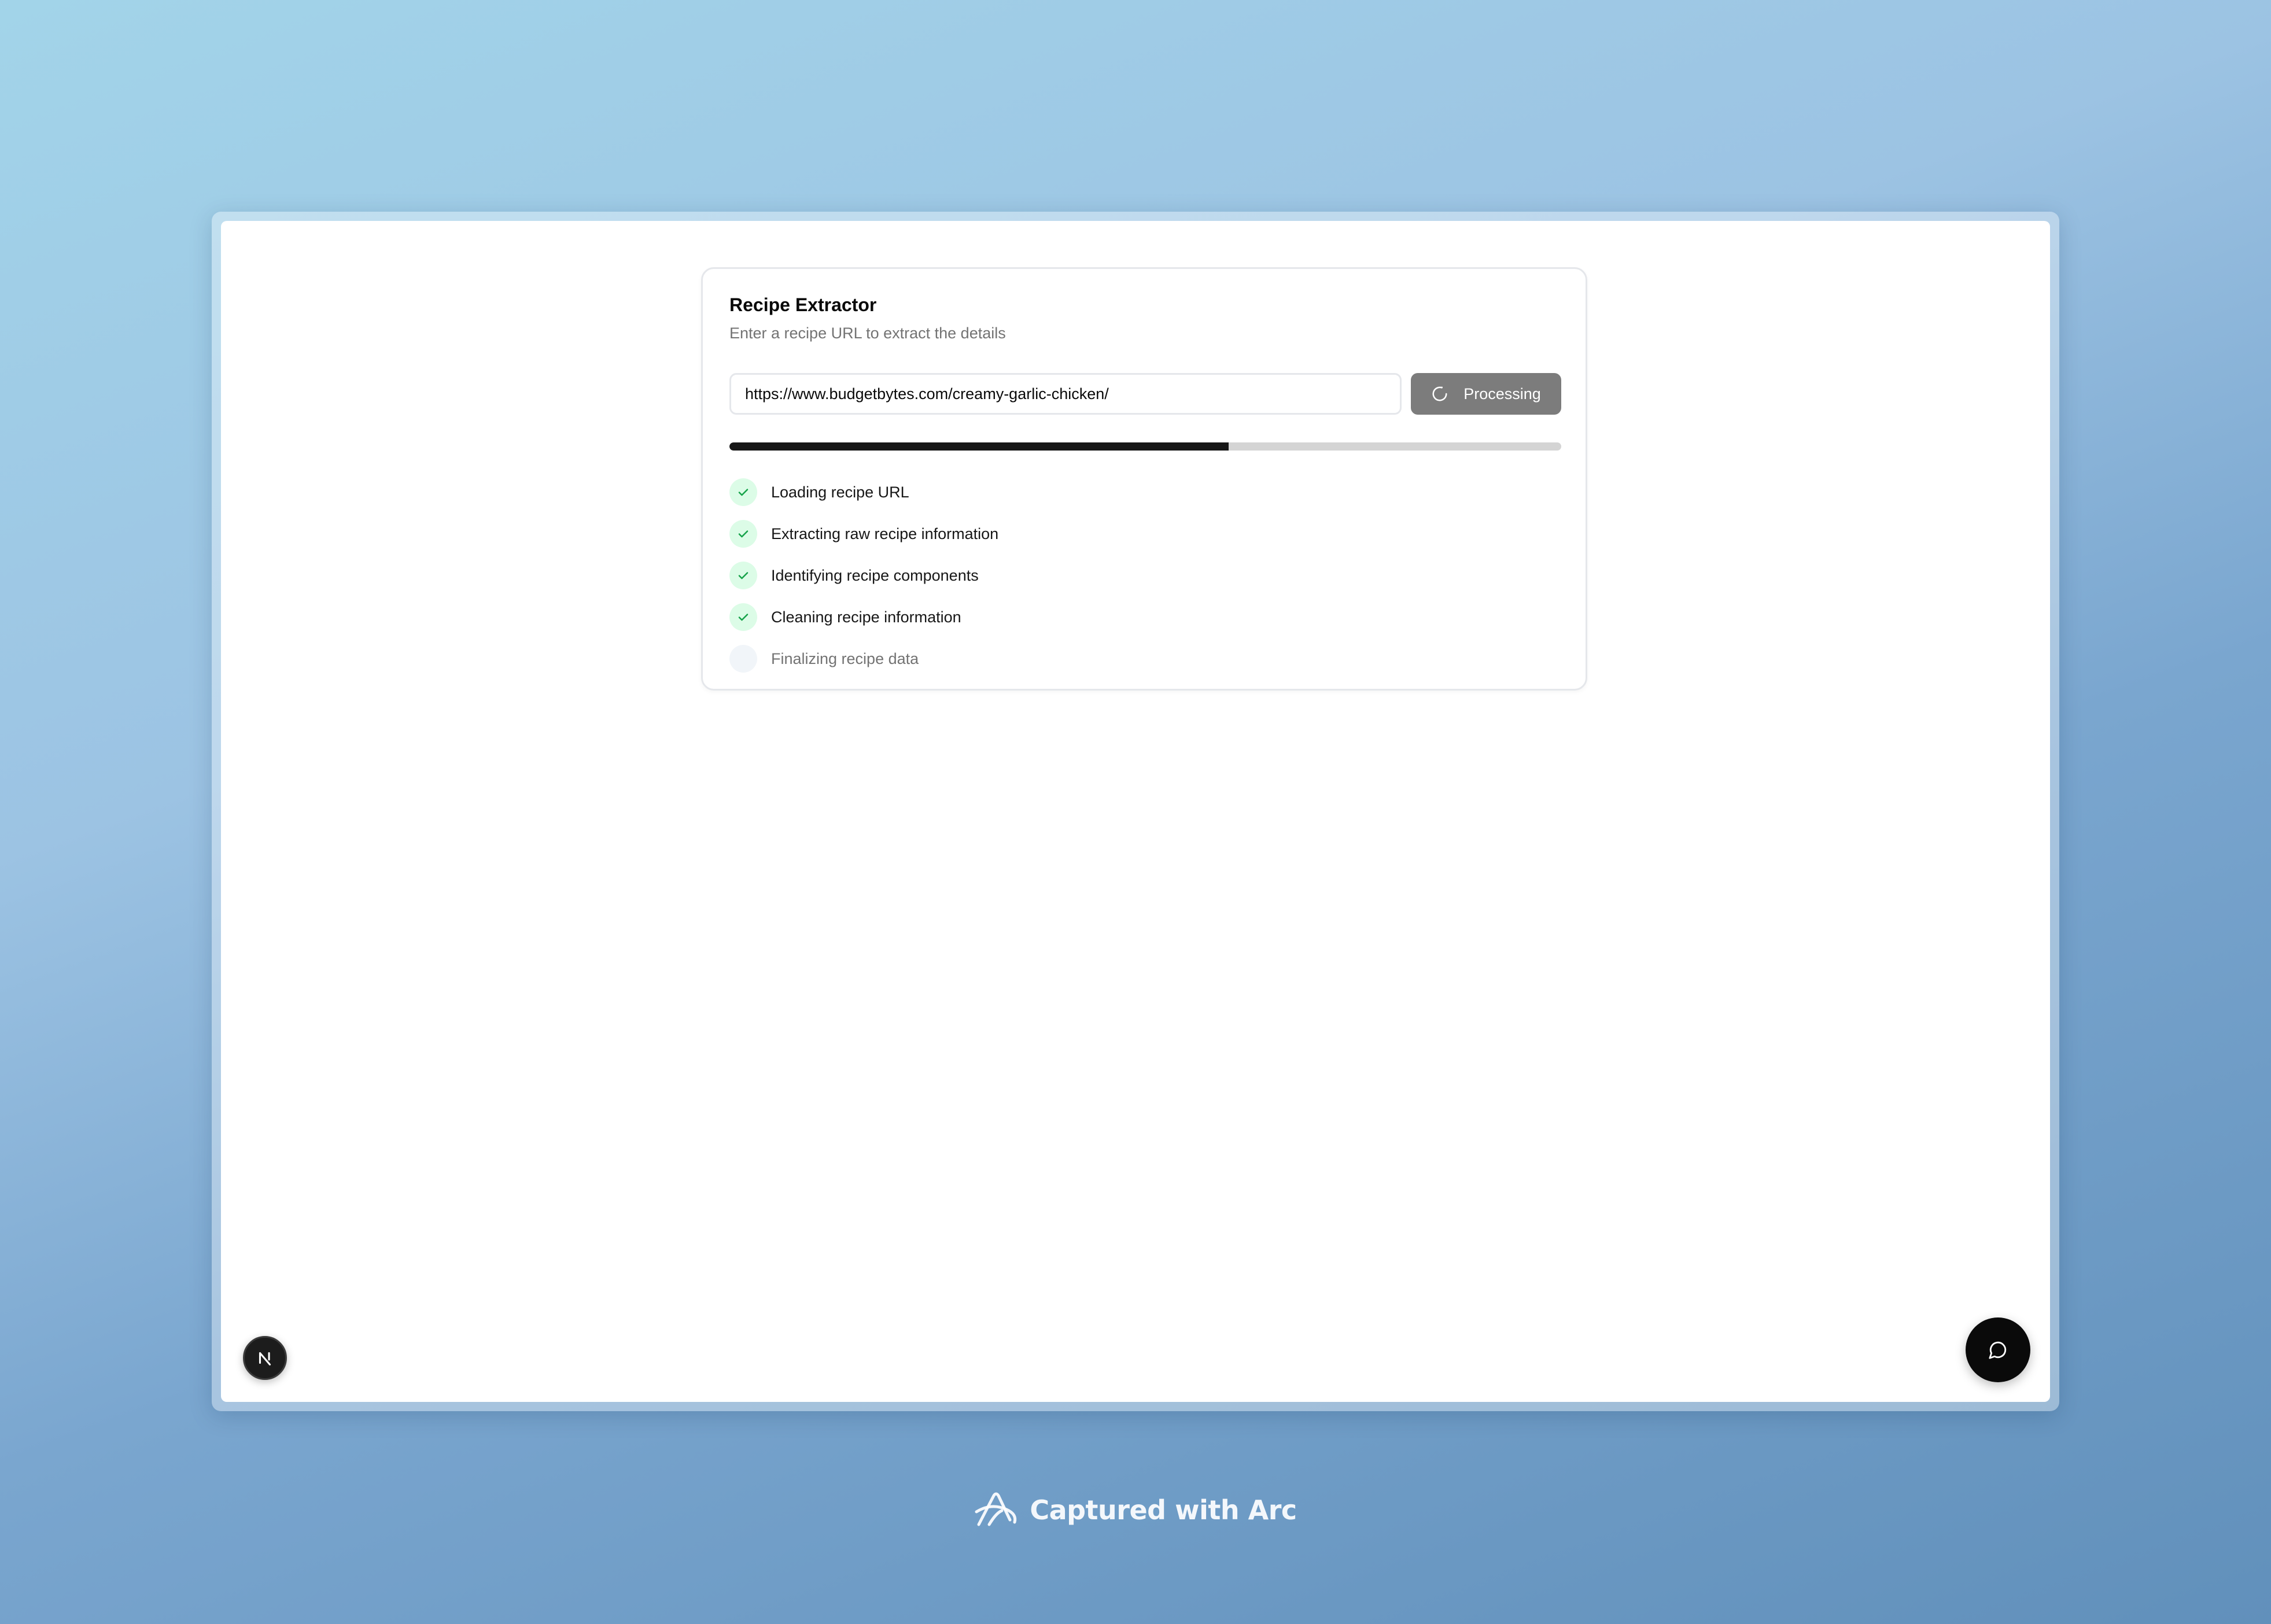  Describe the element at coordinates (743, 659) in the screenshot. I see `empty-circle-icon` at that location.